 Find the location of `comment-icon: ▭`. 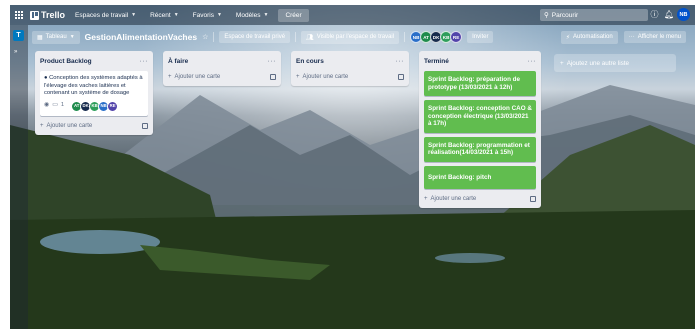

comment-icon: ▭ is located at coordinates (55, 105).